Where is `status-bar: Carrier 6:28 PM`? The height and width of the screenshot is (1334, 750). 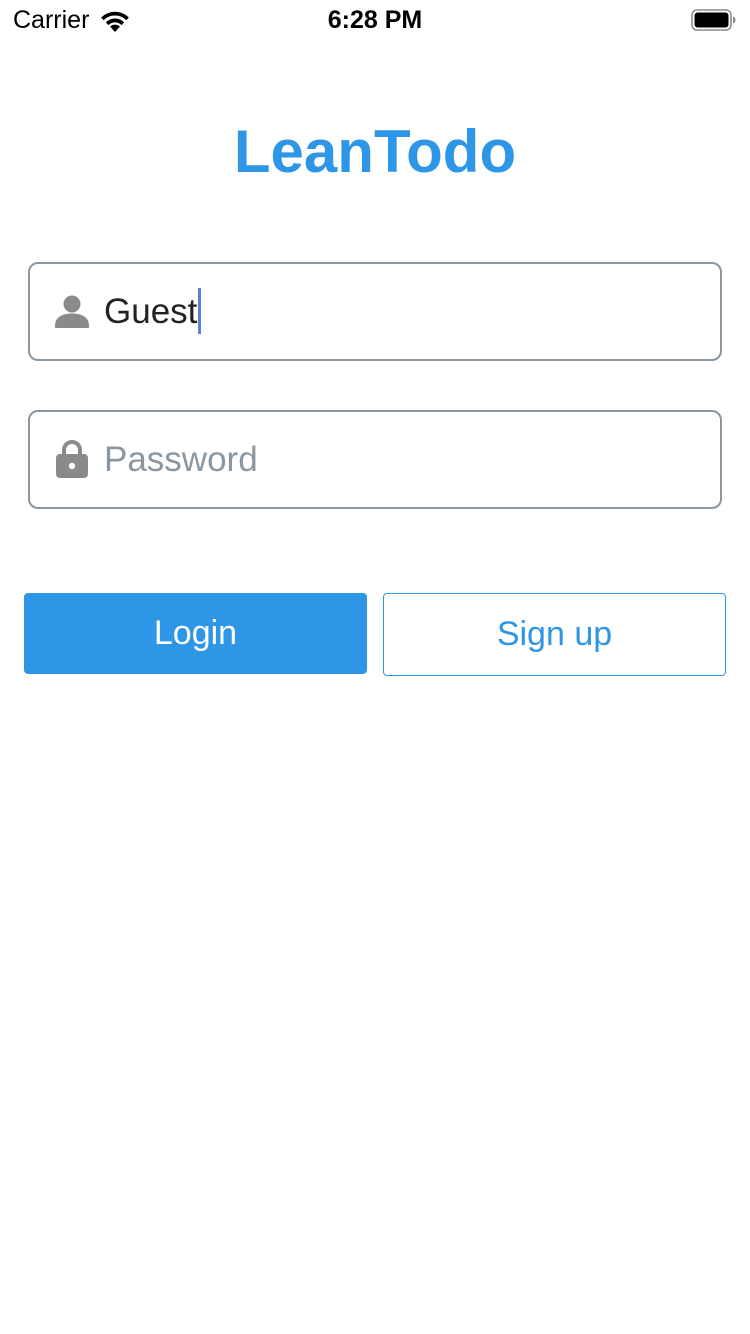
status-bar: Carrier 6:28 PM is located at coordinates (375, 20).